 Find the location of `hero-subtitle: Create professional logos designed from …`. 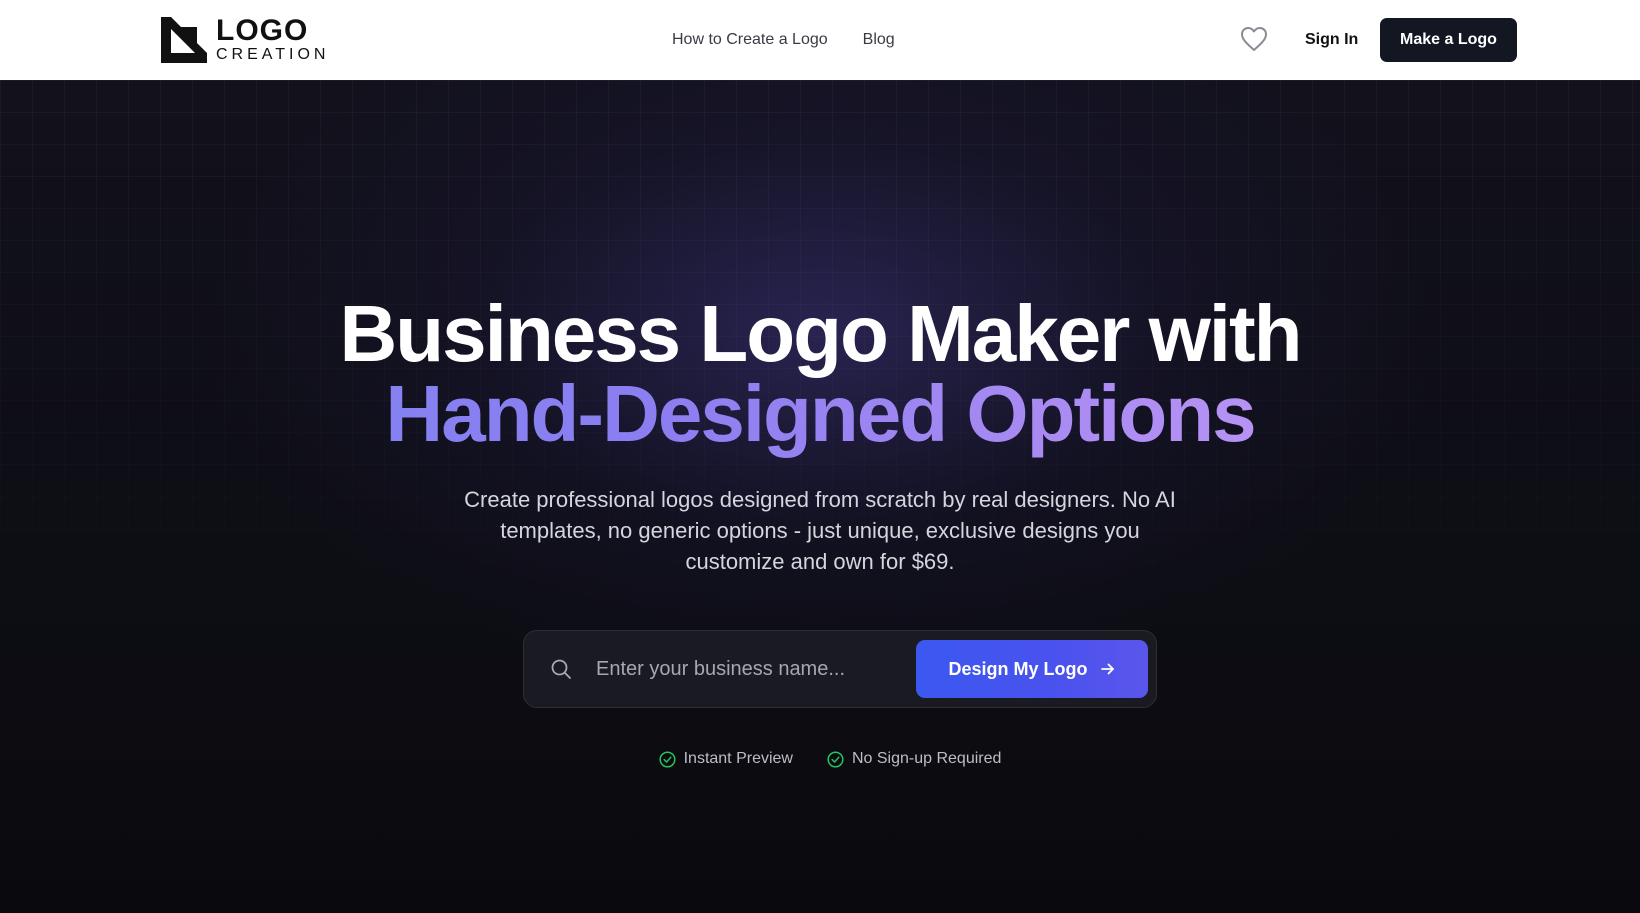

hero-subtitle: Create professional logos designed from … is located at coordinates (820, 530).